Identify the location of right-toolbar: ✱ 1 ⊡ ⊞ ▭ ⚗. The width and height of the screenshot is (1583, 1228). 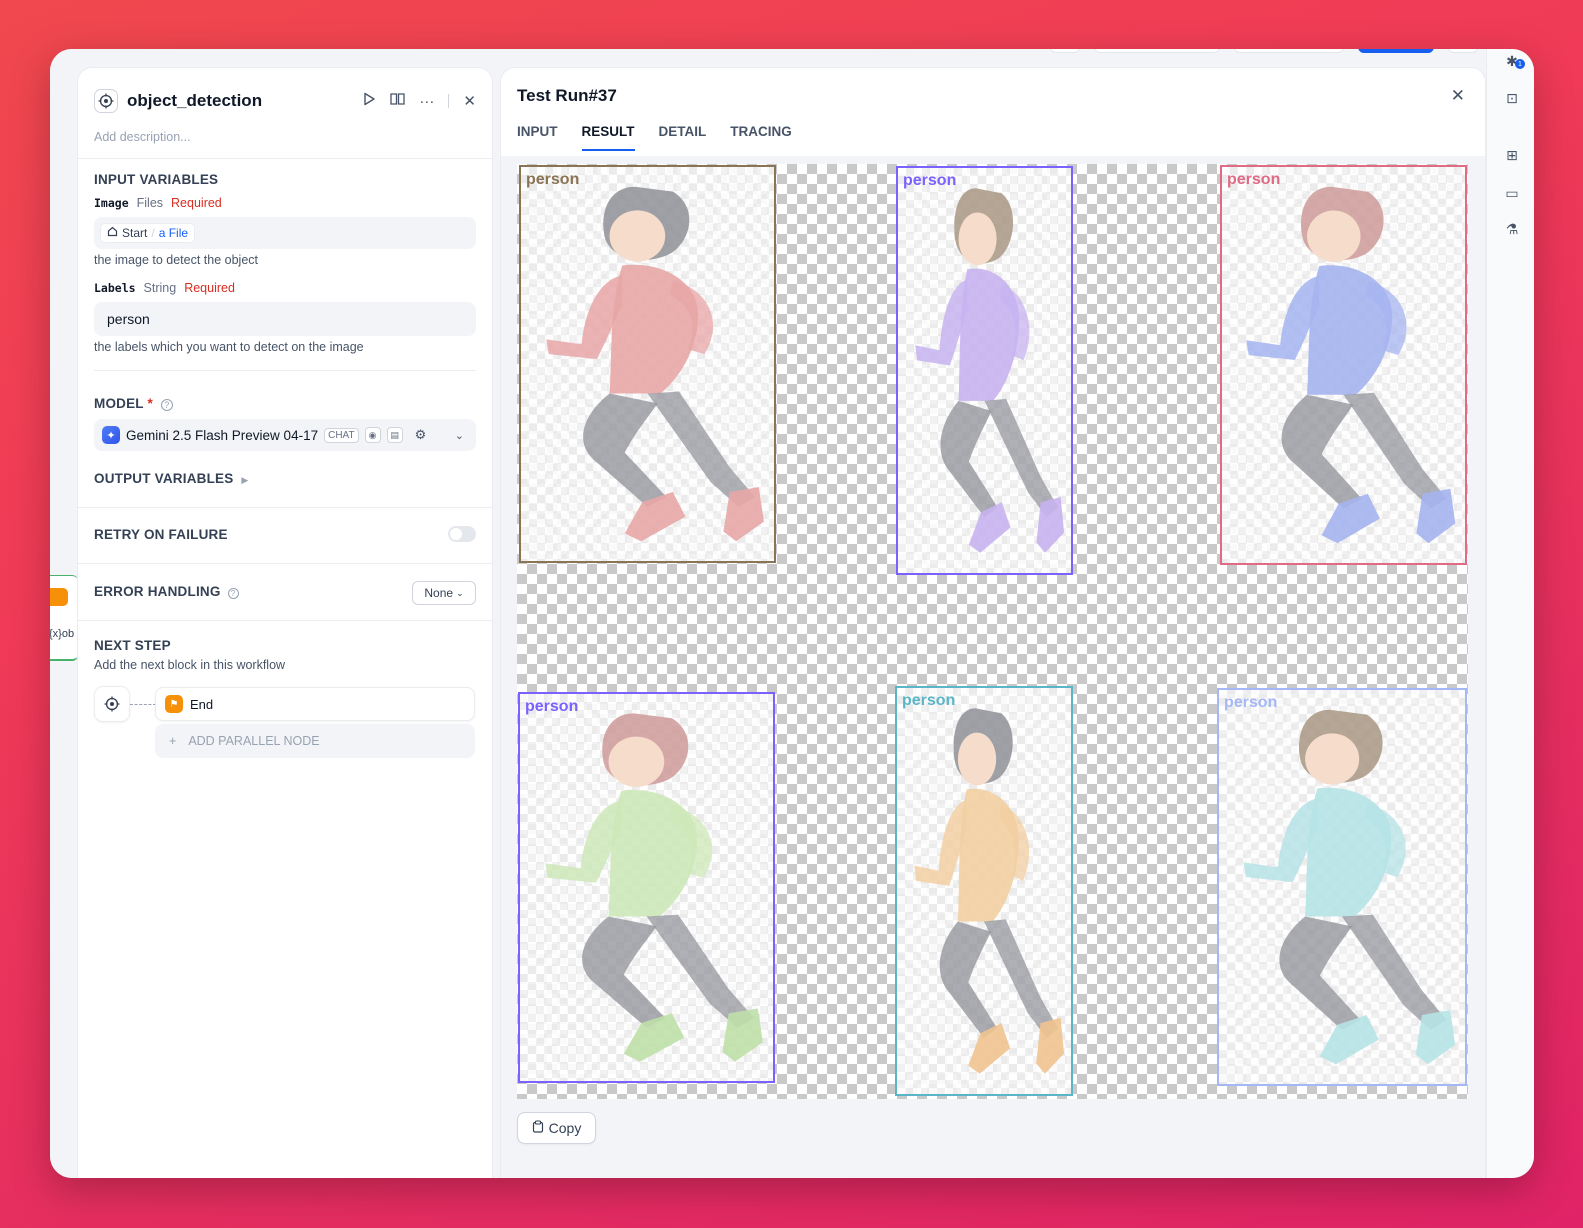
(1510, 613).